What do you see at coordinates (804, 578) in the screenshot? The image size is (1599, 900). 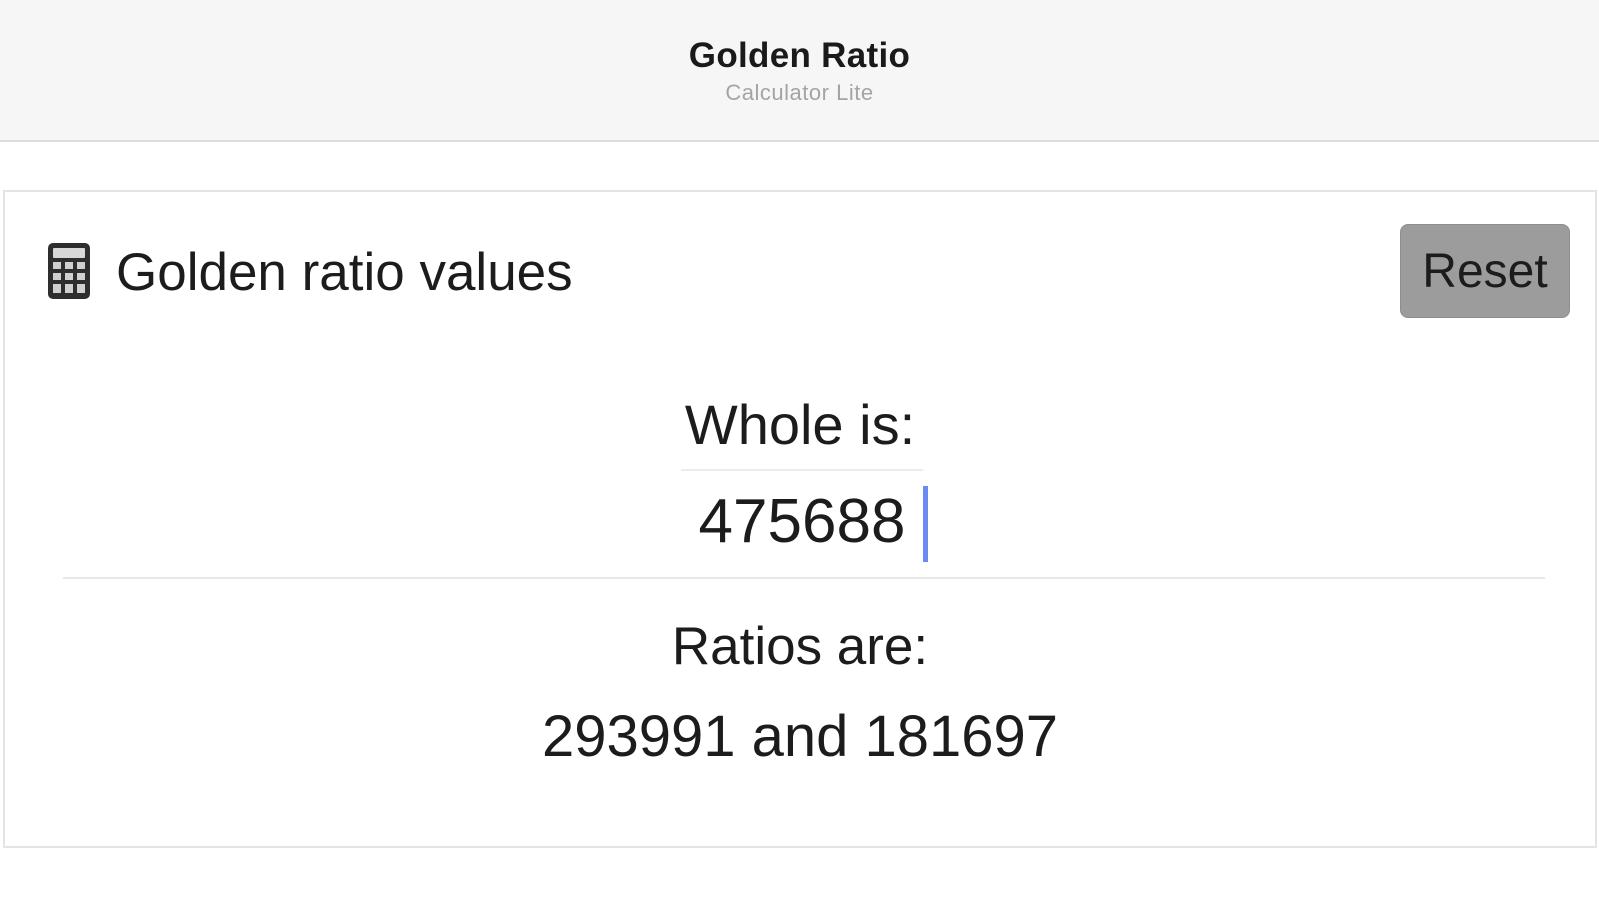 I see `section-divider` at bounding box center [804, 578].